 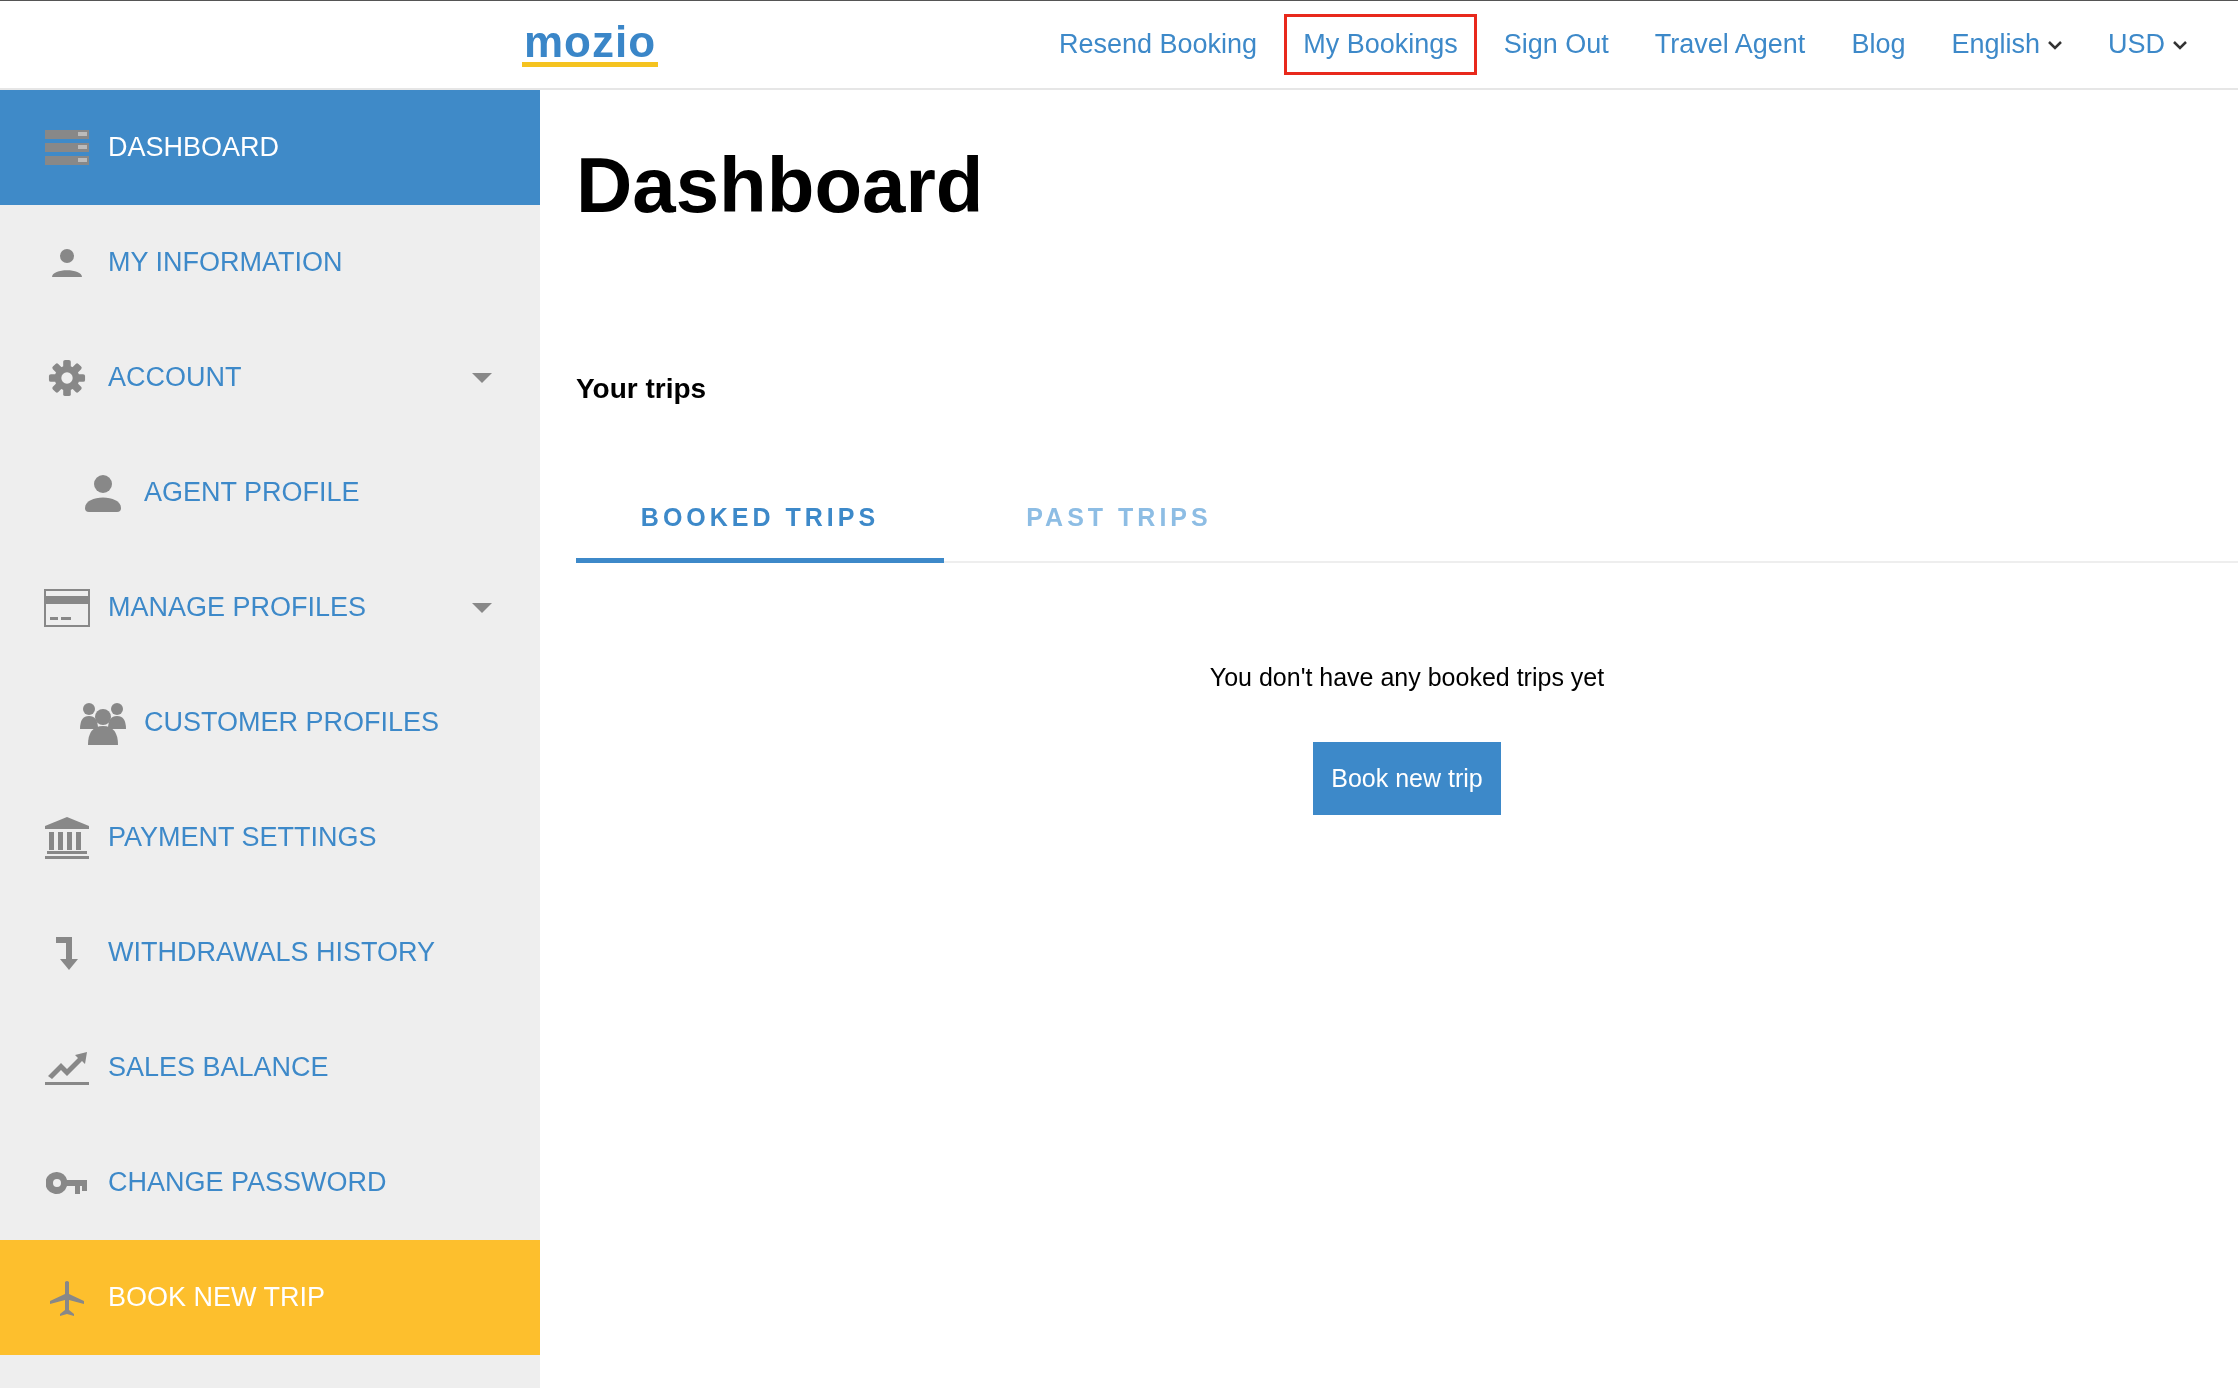 What do you see at coordinates (1380, 44) in the screenshot?
I see `nav-link: My Bookings` at bounding box center [1380, 44].